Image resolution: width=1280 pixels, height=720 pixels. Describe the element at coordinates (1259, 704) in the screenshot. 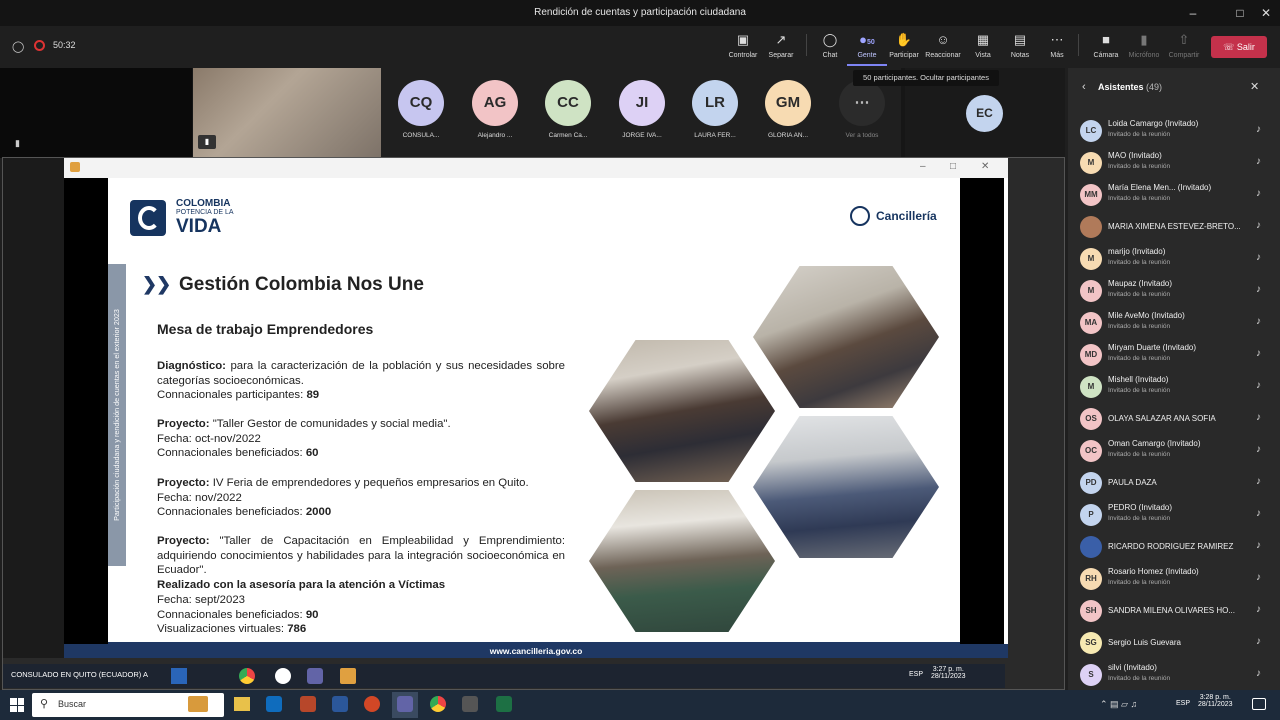

I see `notifications-icon` at that location.